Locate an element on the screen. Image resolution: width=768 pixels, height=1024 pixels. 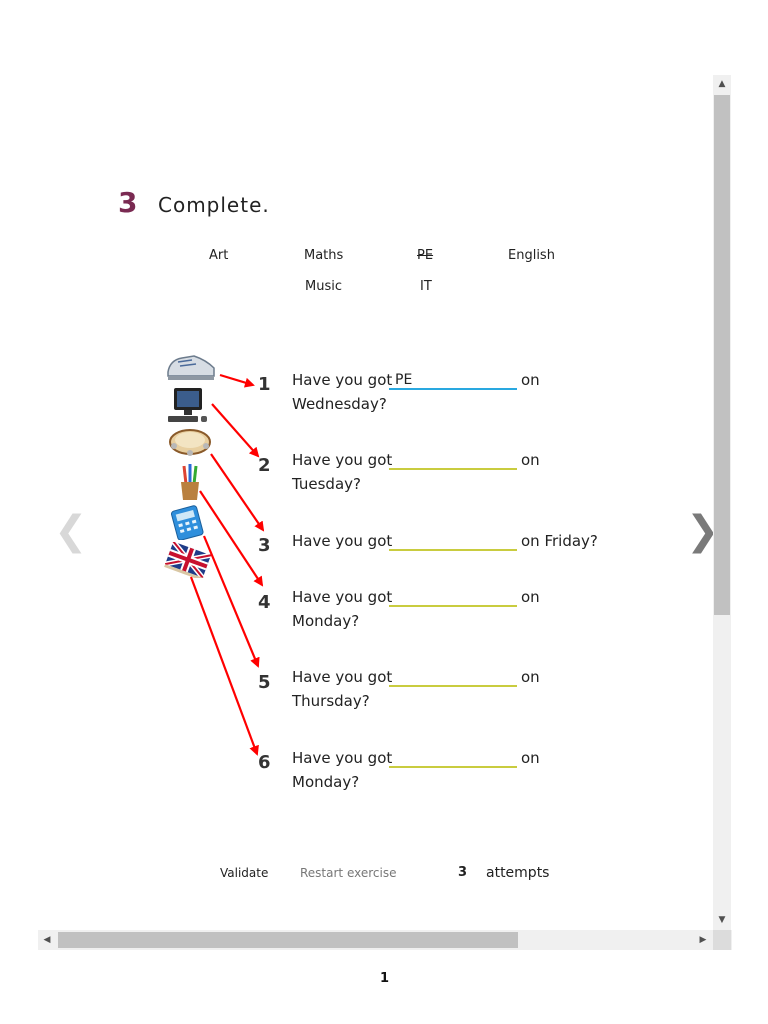
scroll-left-icon: ◀ is located at coordinates (47, 940).